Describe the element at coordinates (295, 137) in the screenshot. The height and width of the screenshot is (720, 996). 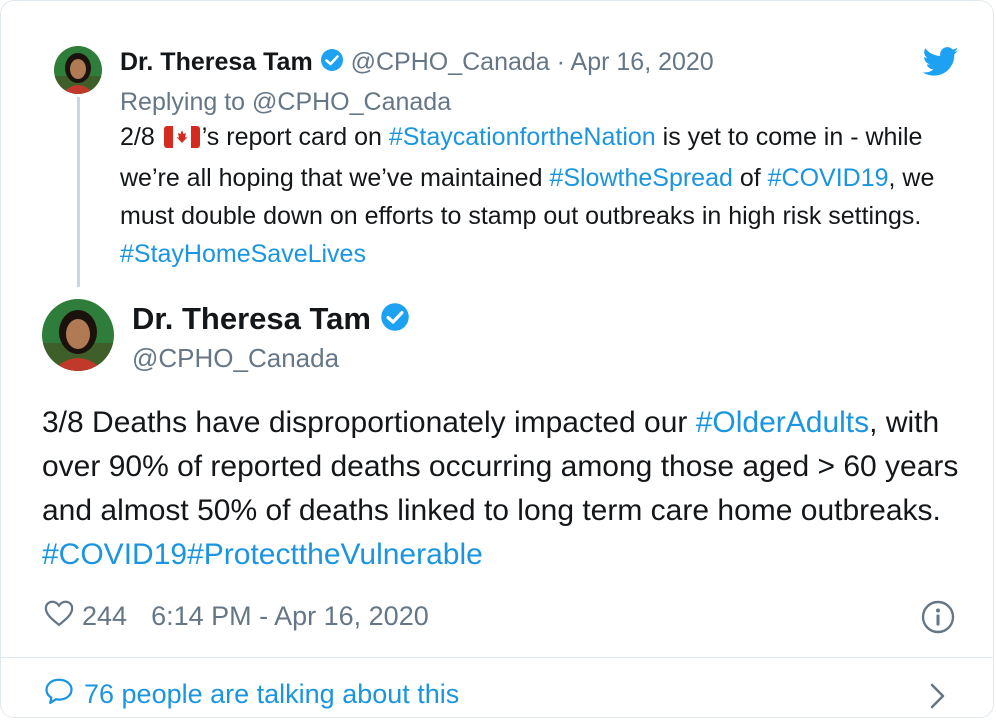
I see `reply-text-part: ’s report card on` at that location.